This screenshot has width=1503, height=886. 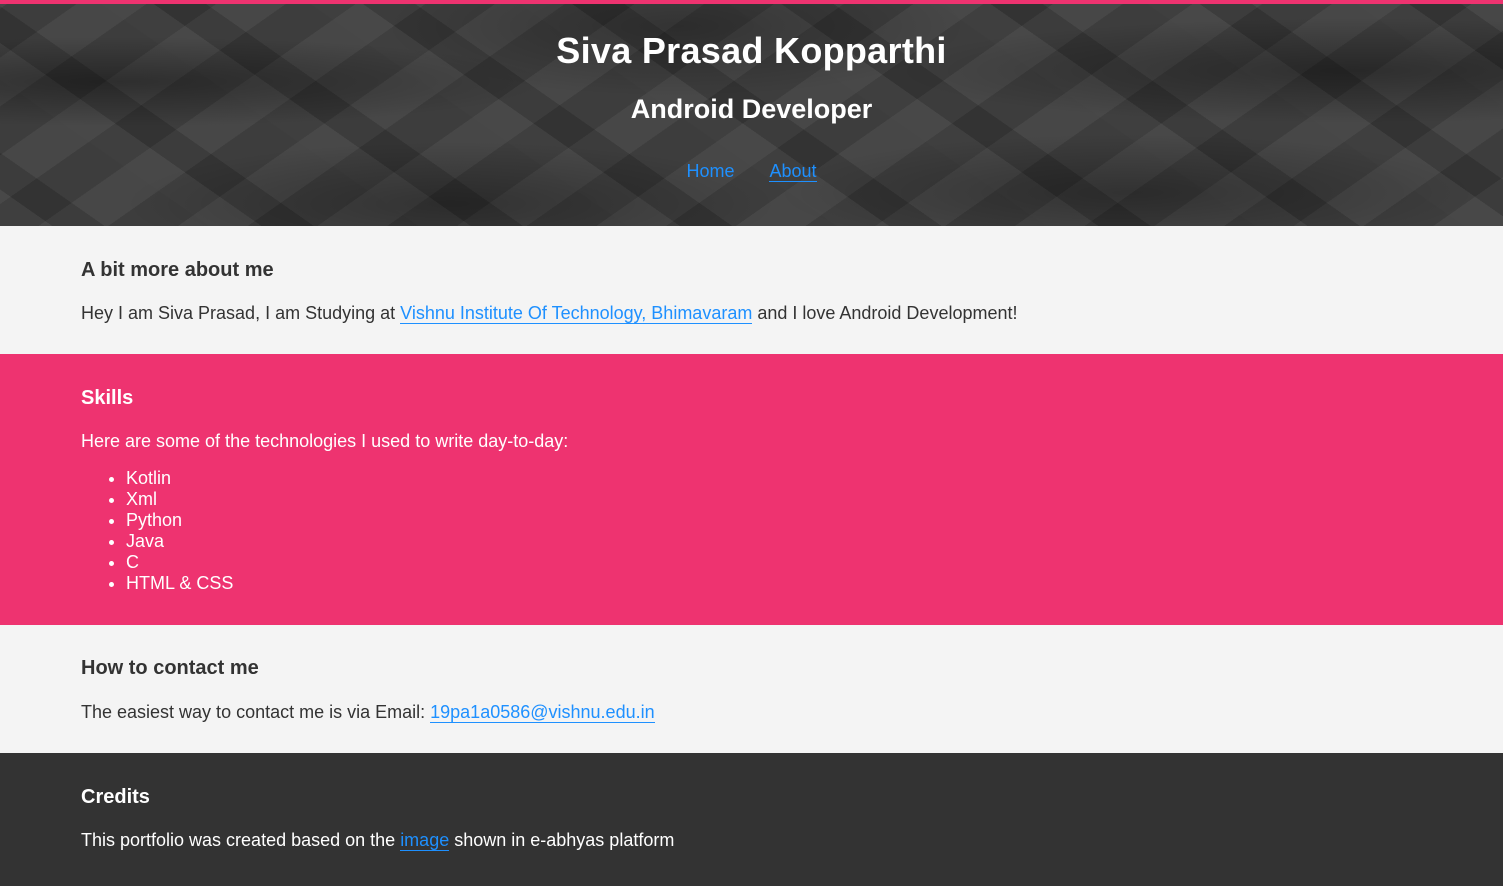 I want to click on email-link: 19pa1a0586@vishnu.edu.in, so click(x=542, y=712).